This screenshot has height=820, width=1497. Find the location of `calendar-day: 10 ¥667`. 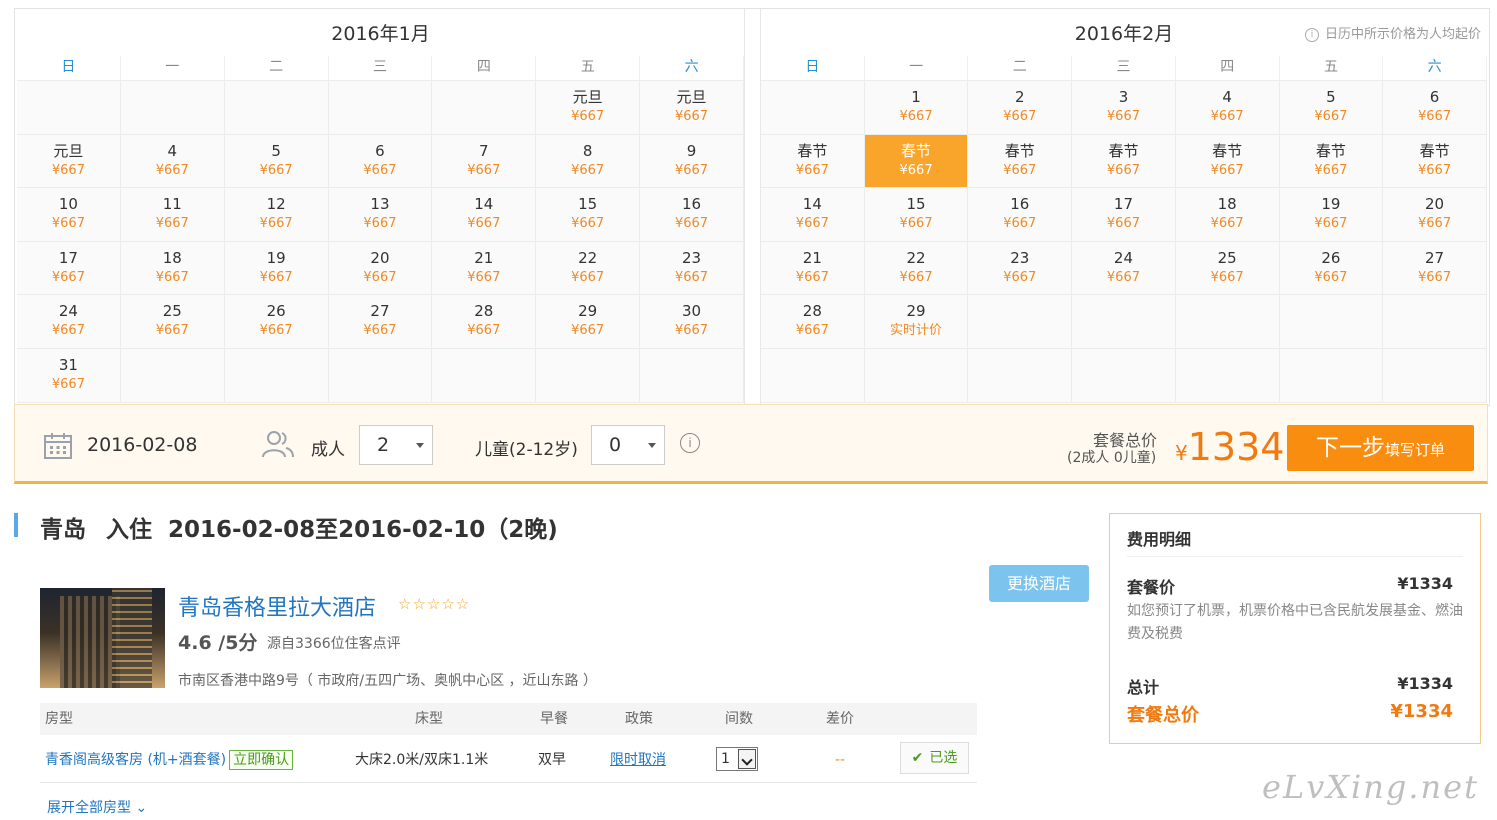

calendar-day: 10 ¥667 is located at coordinates (69, 215).